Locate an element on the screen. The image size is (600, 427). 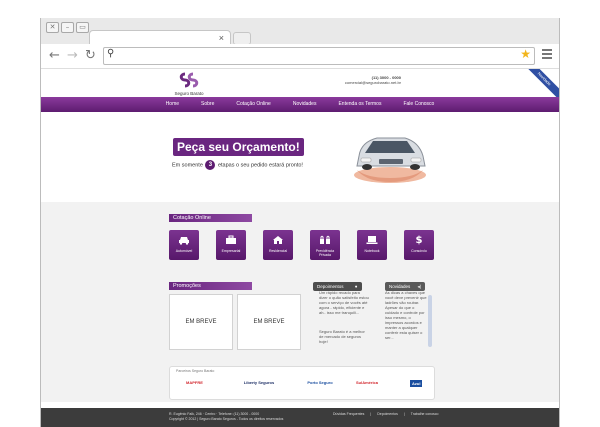
novidades-scrollbar is located at coordinates (430, 321).